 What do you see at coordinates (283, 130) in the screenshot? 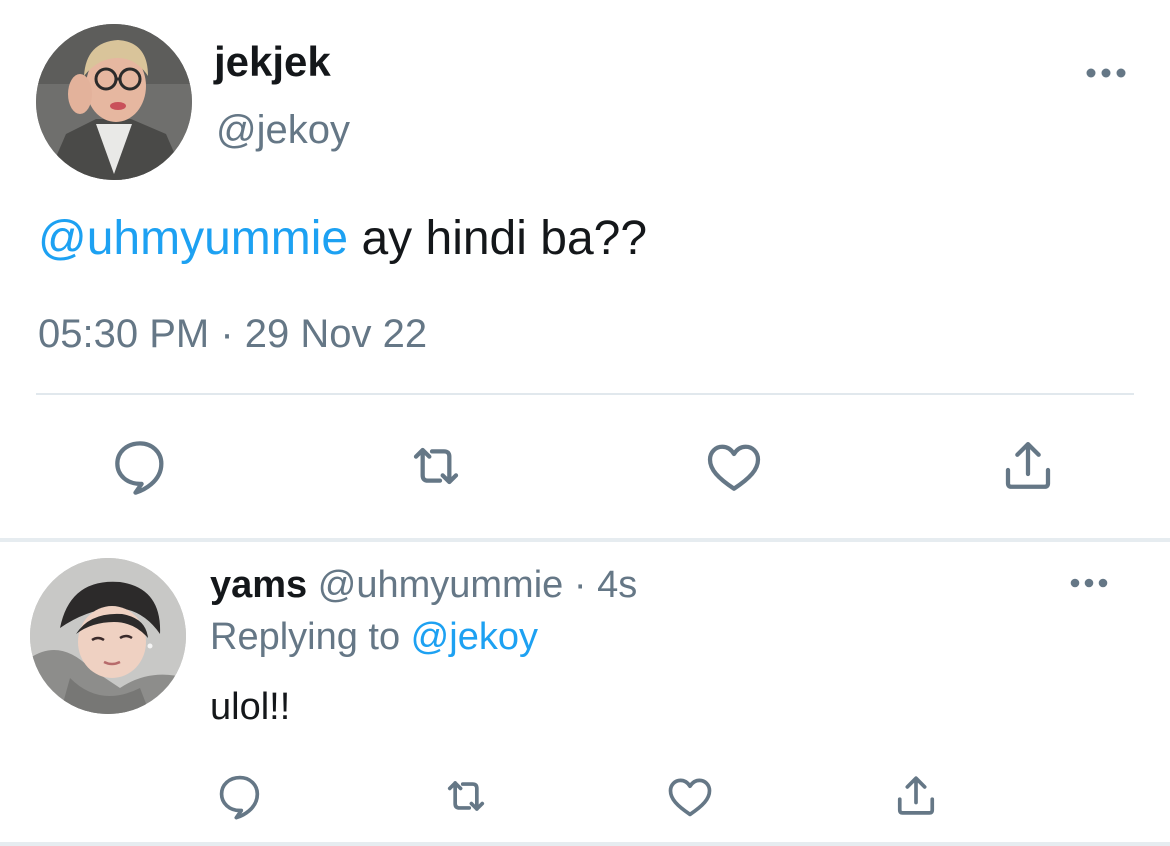
I see `author-handle: @jekoy` at bounding box center [283, 130].